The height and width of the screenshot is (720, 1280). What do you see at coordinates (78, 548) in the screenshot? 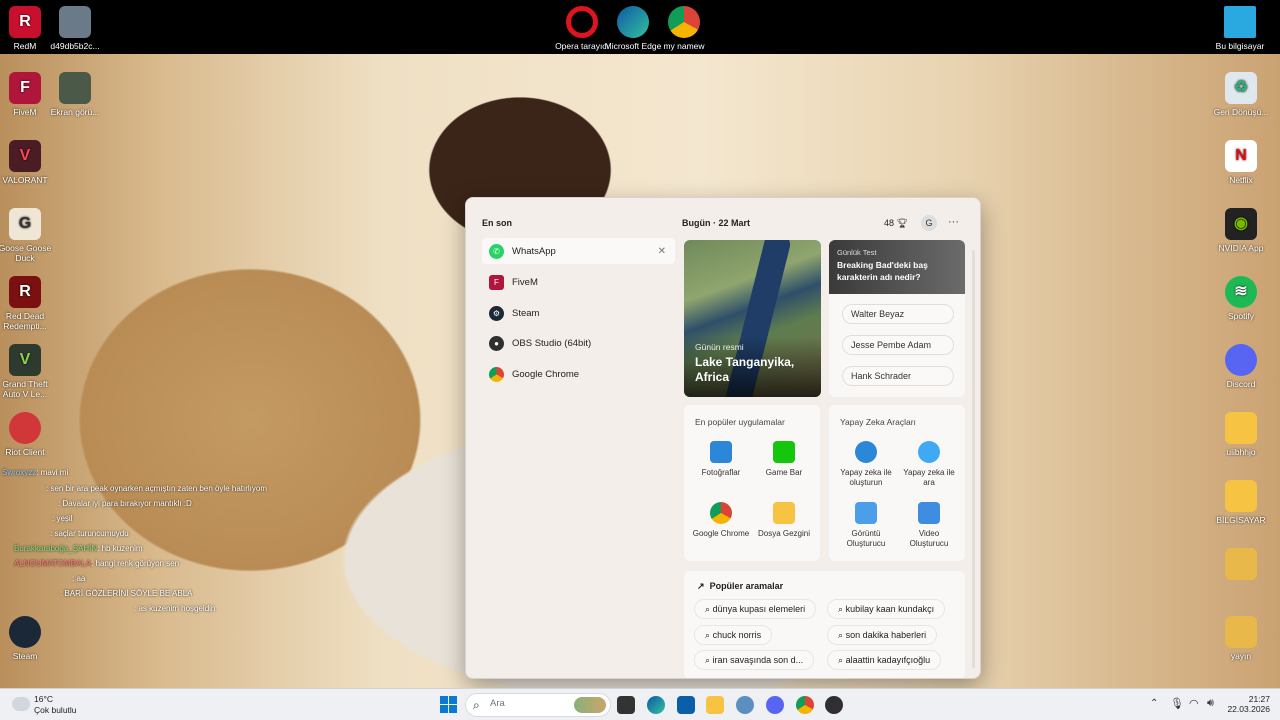
I see `chat-line: Burakkaraboğa_ŞAHİN: hb kuzenim` at bounding box center [78, 548].